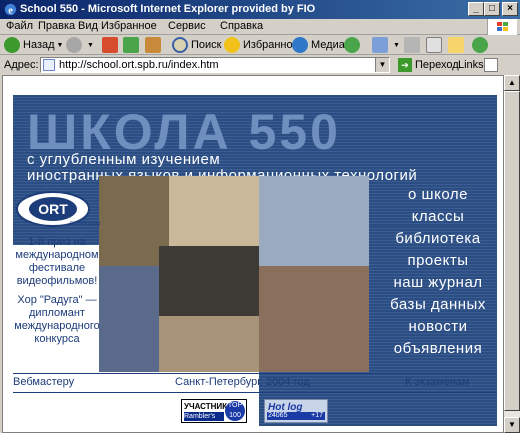 The width and height of the screenshot is (520, 433). I want to click on page-title: ШКОЛА 550, so click(184, 132).